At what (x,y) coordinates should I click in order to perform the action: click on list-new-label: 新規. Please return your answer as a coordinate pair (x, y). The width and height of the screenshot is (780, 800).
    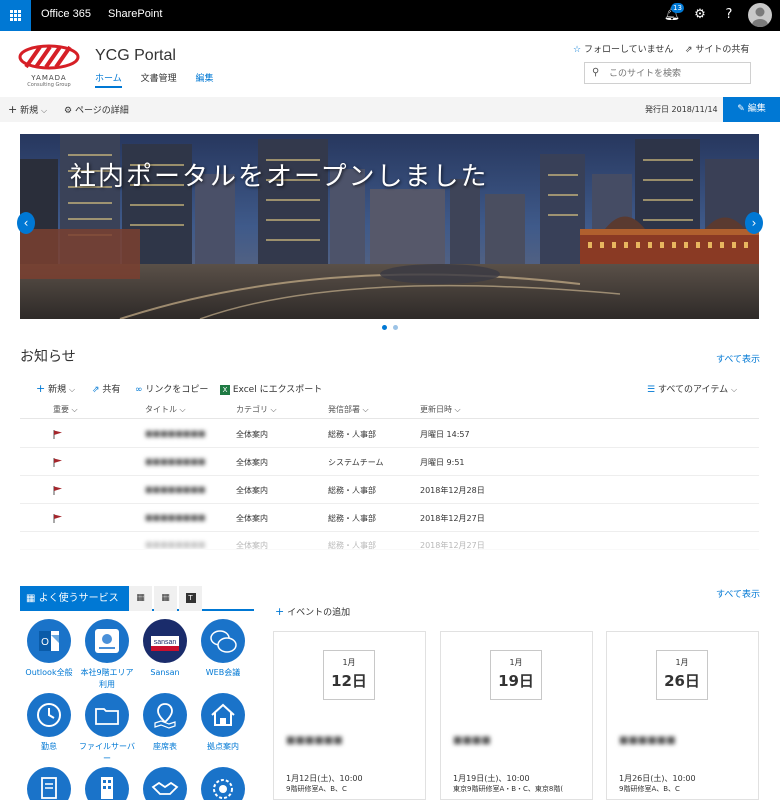
    Looking at the image, I should click on (57, 390).